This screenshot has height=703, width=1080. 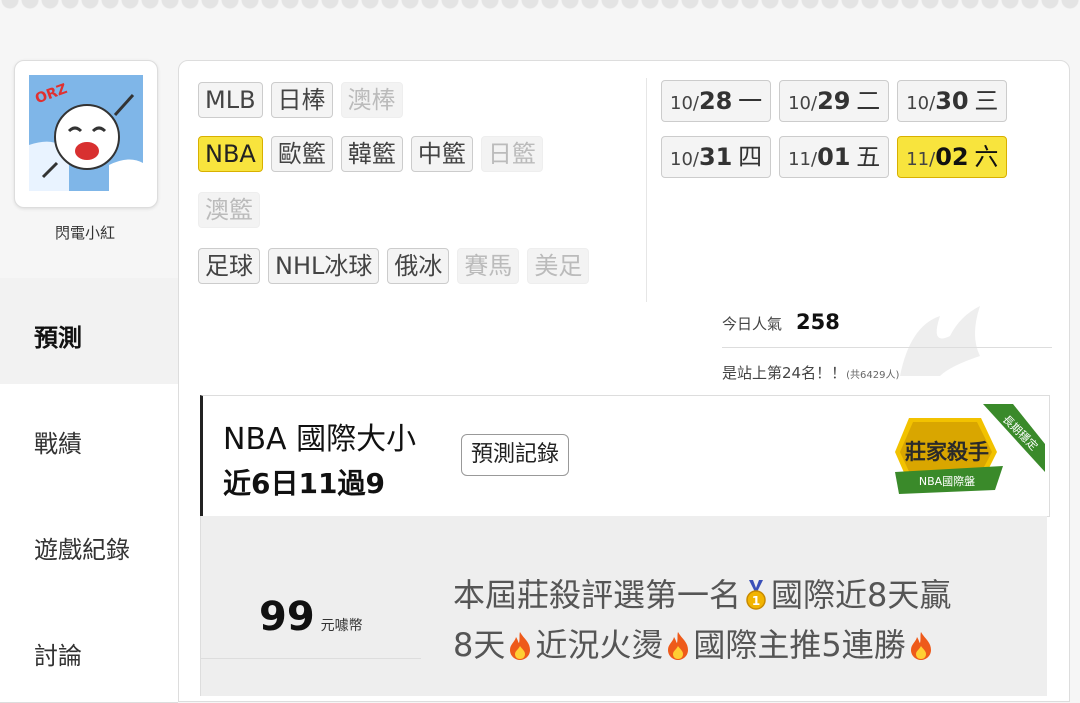 What do you see at coordinates (799, 645) in the screenshot?
I see `desc-text: 國際主推5連勝` at bounding box center [799, 645].